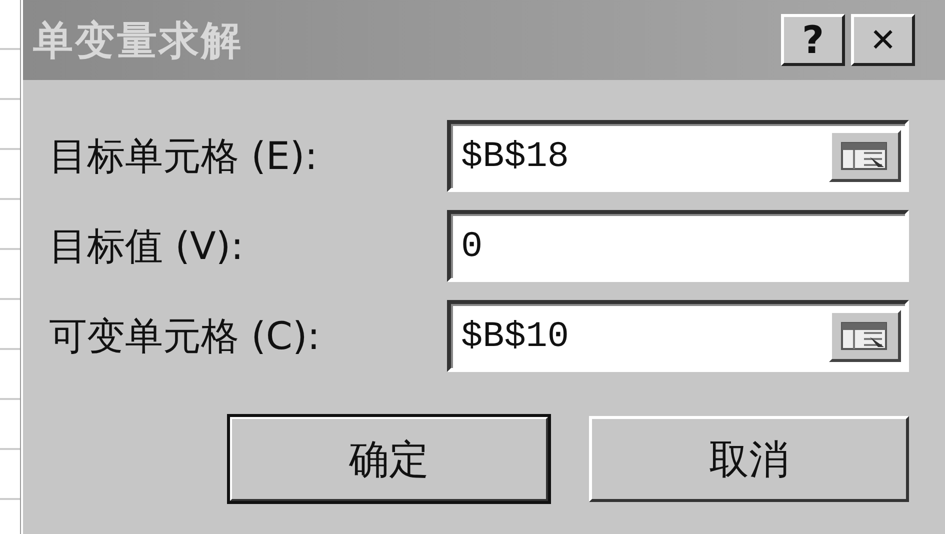 Image resolution: width=945 pixels, height=534 pixels. Describe the element at coordinates (678, 156) in the screenshot. I see `input-field: $B$18` at that location.